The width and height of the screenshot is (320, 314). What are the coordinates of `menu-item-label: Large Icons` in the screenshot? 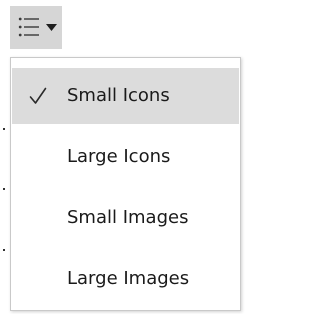 It's located at (119, 156).